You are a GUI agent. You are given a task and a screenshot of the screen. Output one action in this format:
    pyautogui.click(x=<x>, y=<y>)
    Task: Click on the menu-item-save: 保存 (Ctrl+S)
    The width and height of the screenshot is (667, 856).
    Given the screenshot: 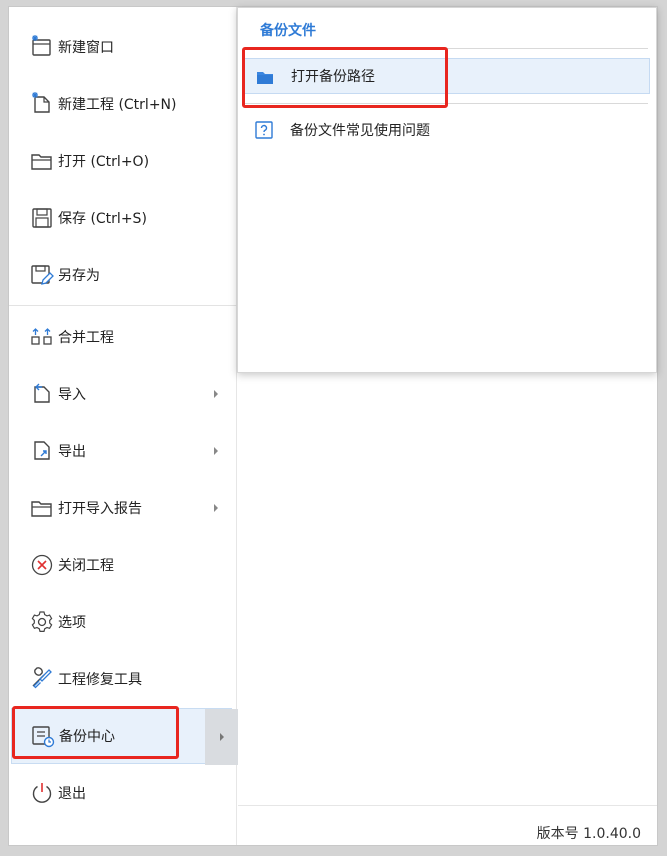 What is the action you would take?
    pyautogui.click(x=123, y=218)
    